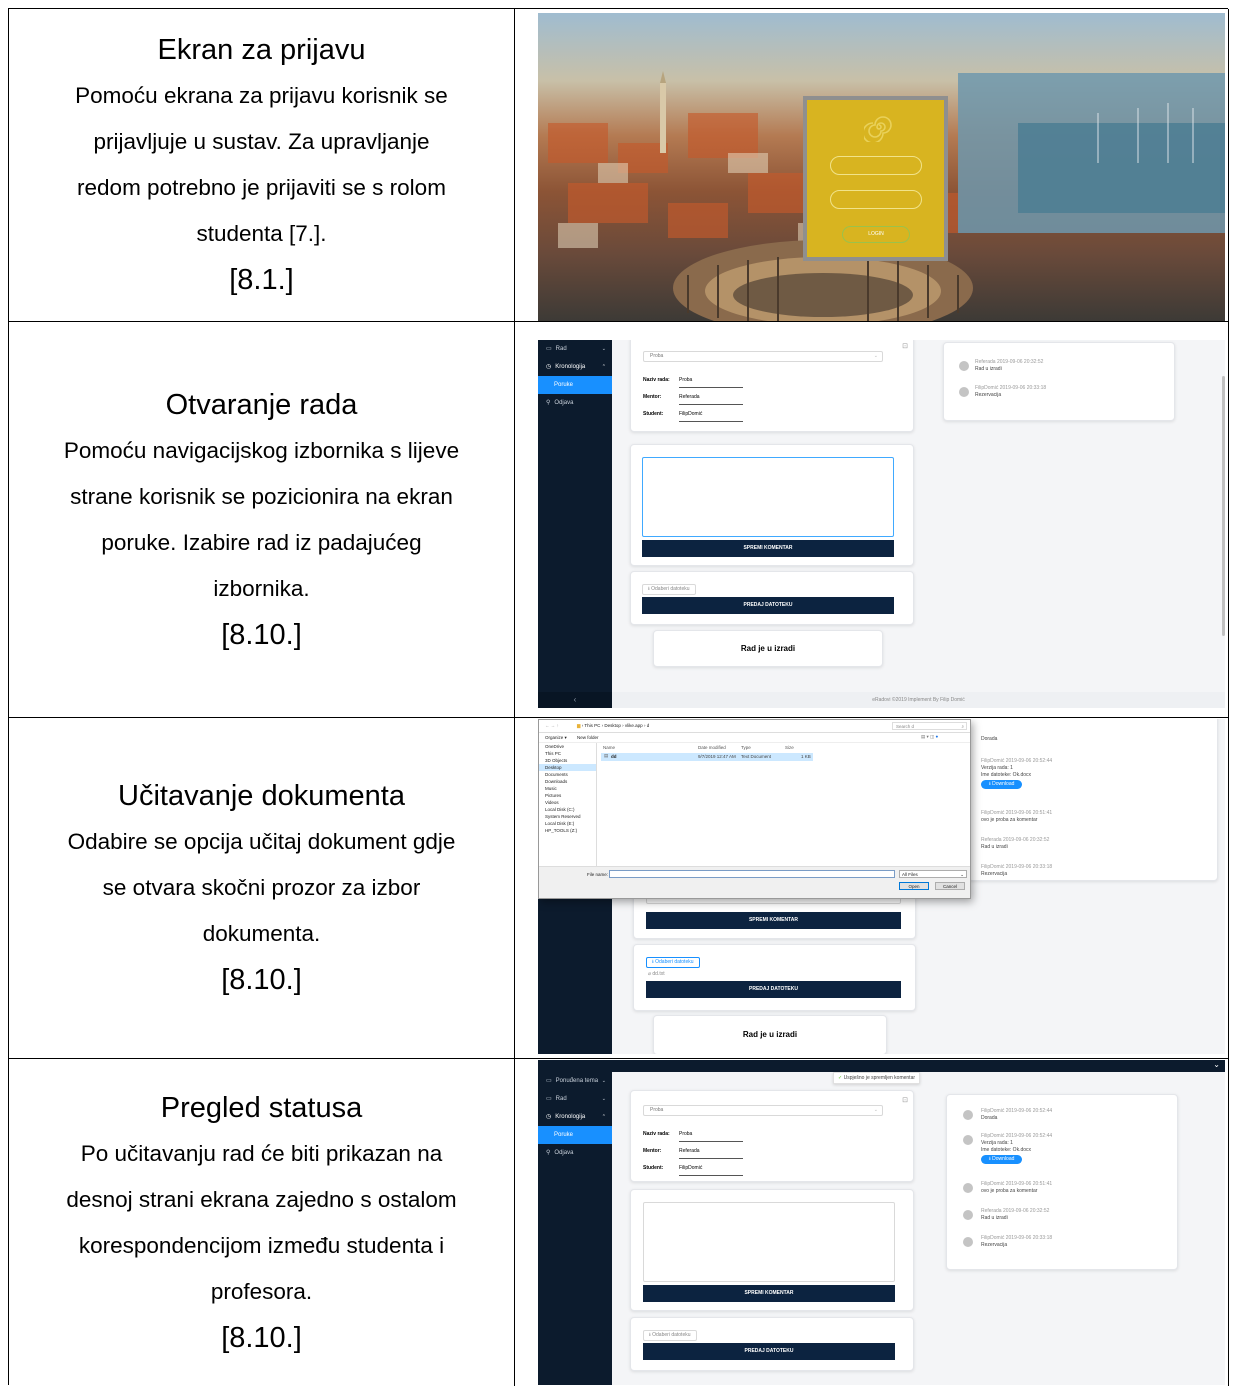  Describe the element at coordinates (1223, 506) in the screenshot. I see `scrollbar` at that location.